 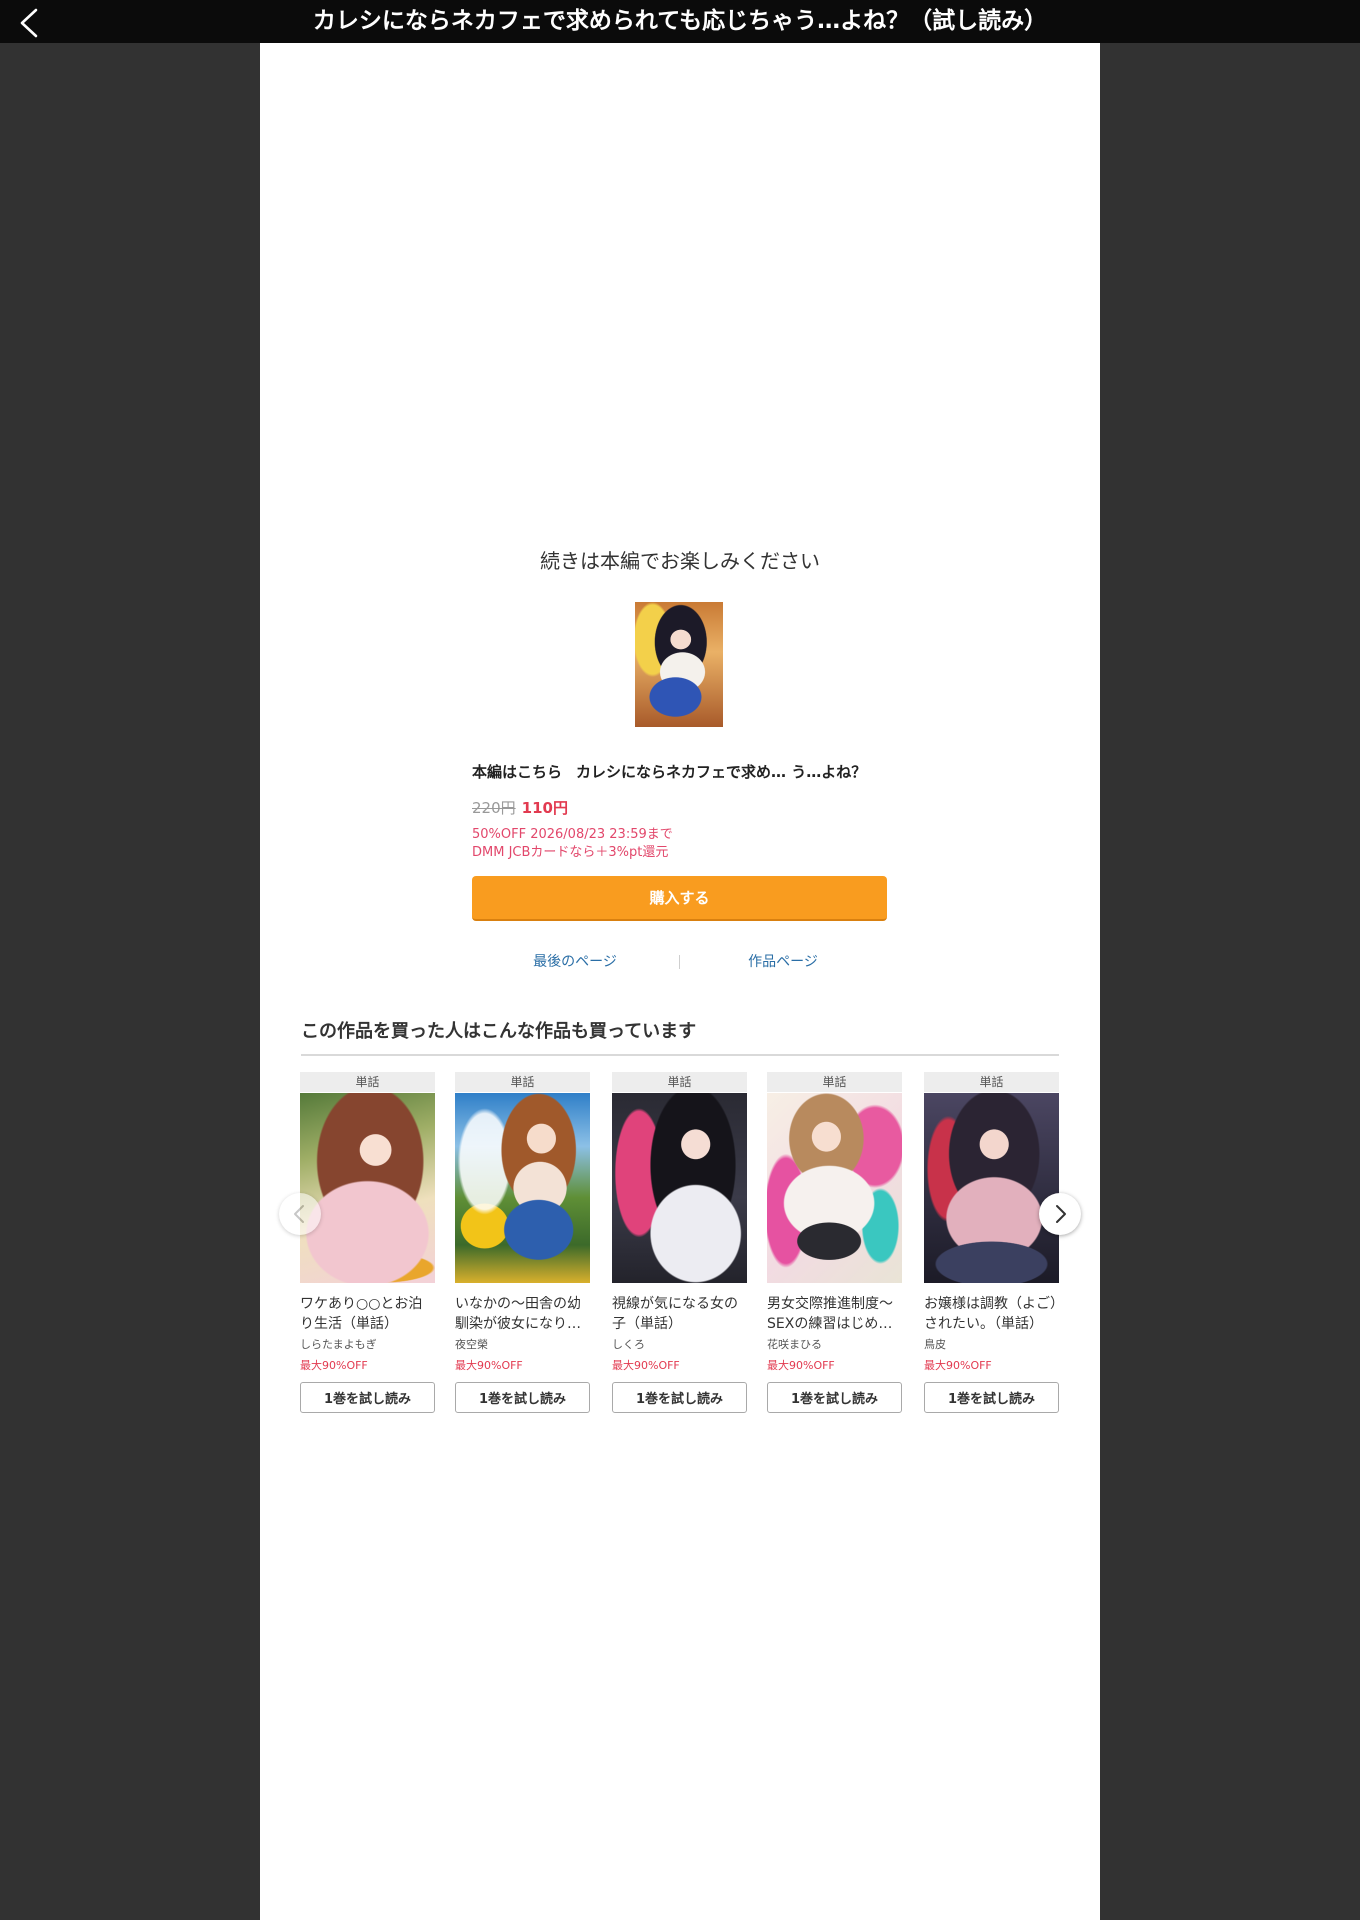 What do you see at coordinates (499, 1031) in the screenshot?
I see `recommendations-heading: この作品を買った人はこんな作品も買っています` at bounding box center [499, 1031].